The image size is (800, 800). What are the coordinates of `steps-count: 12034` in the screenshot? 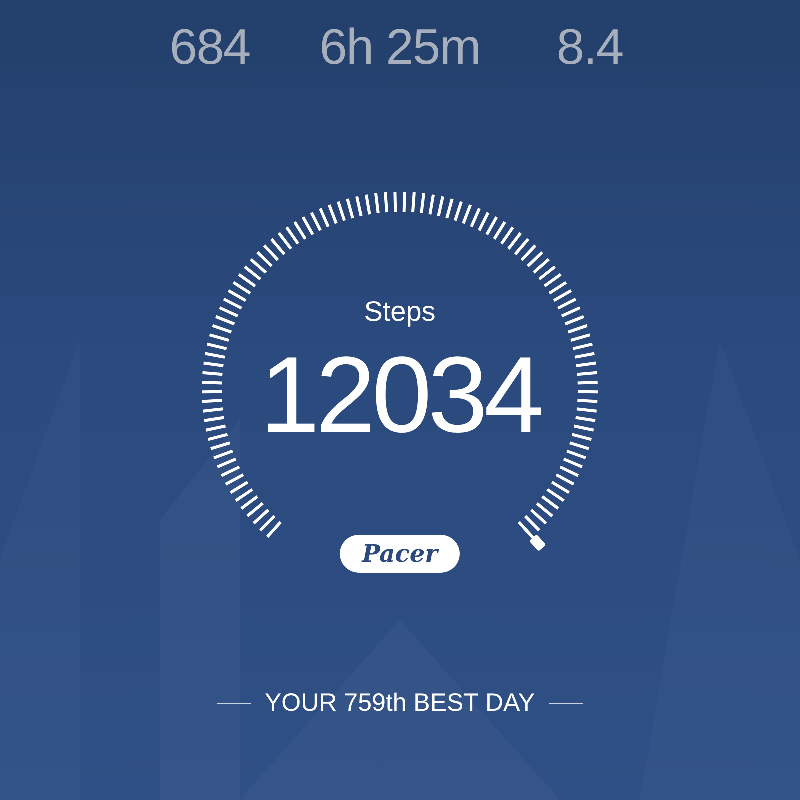 It's located at (400, 395).